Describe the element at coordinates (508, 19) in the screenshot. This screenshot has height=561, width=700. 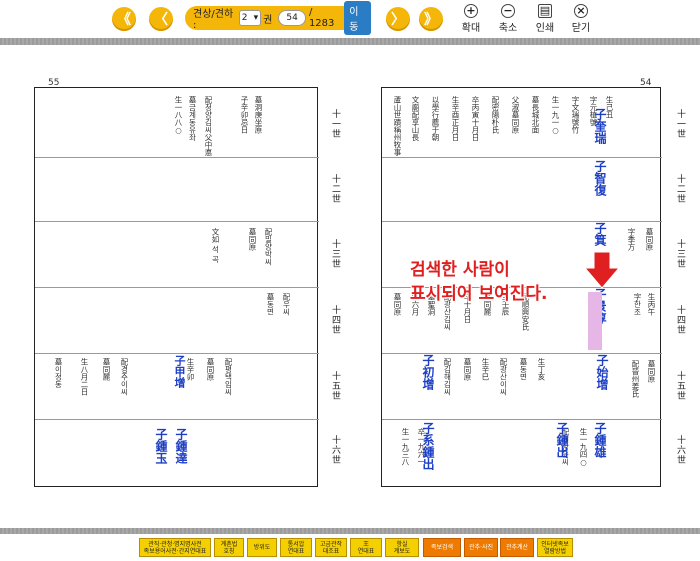
I see `zoom-out-button: − 축소` at that location.